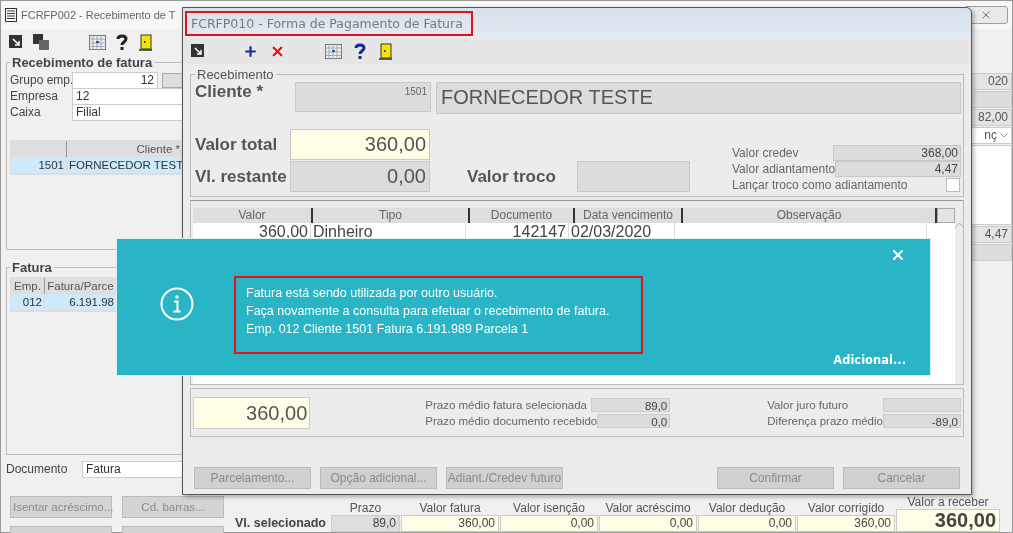 The image size is (1013, 533). I want to click on input-field: 360,00, so click(360, 144).